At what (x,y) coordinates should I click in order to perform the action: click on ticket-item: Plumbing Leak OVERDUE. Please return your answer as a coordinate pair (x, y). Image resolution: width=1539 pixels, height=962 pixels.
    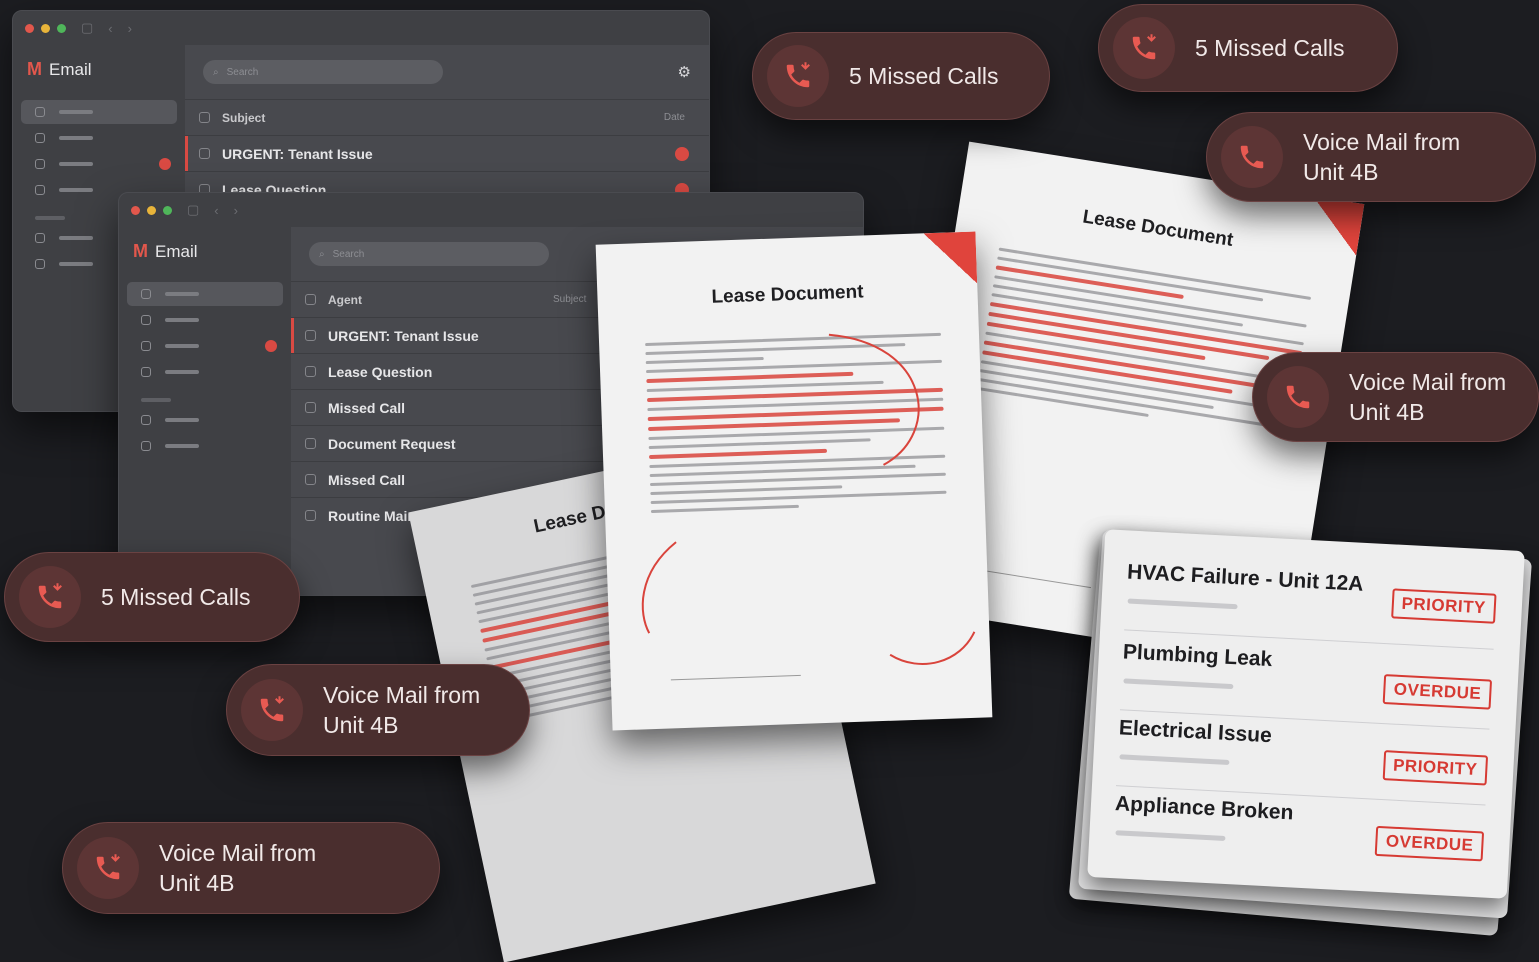
    Looking at the image, I should click on (1306, 685).